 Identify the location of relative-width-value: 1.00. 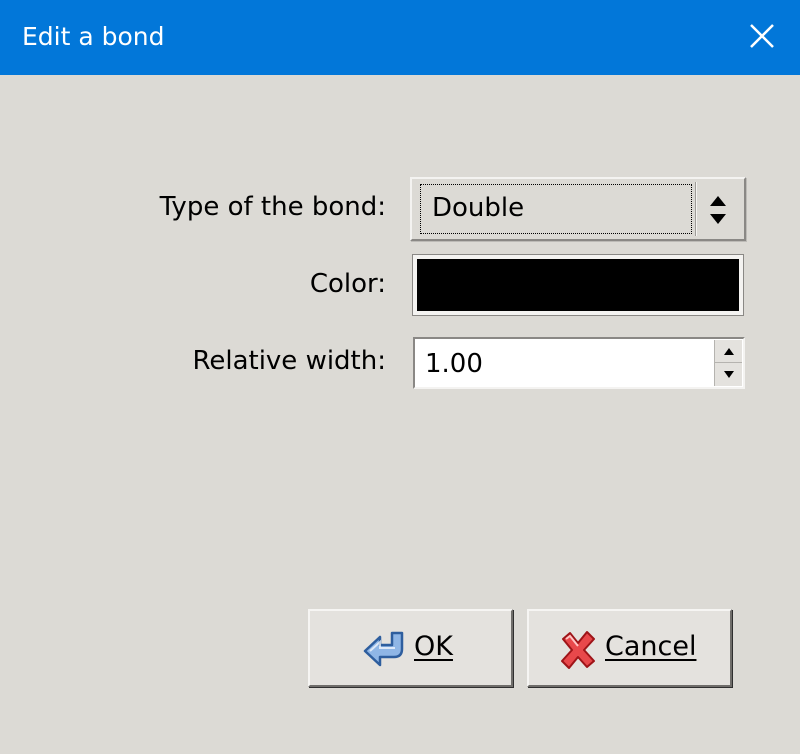
(454, 364).